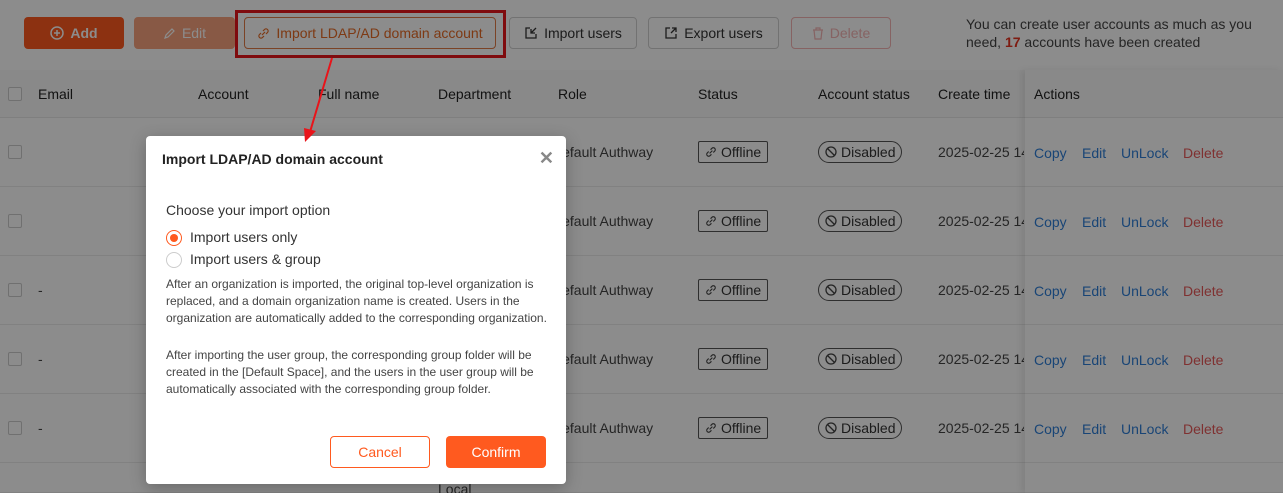 This screenshot has width=1283, height=493. I want to click on confirm-button: Confirm, so click(496, 452).